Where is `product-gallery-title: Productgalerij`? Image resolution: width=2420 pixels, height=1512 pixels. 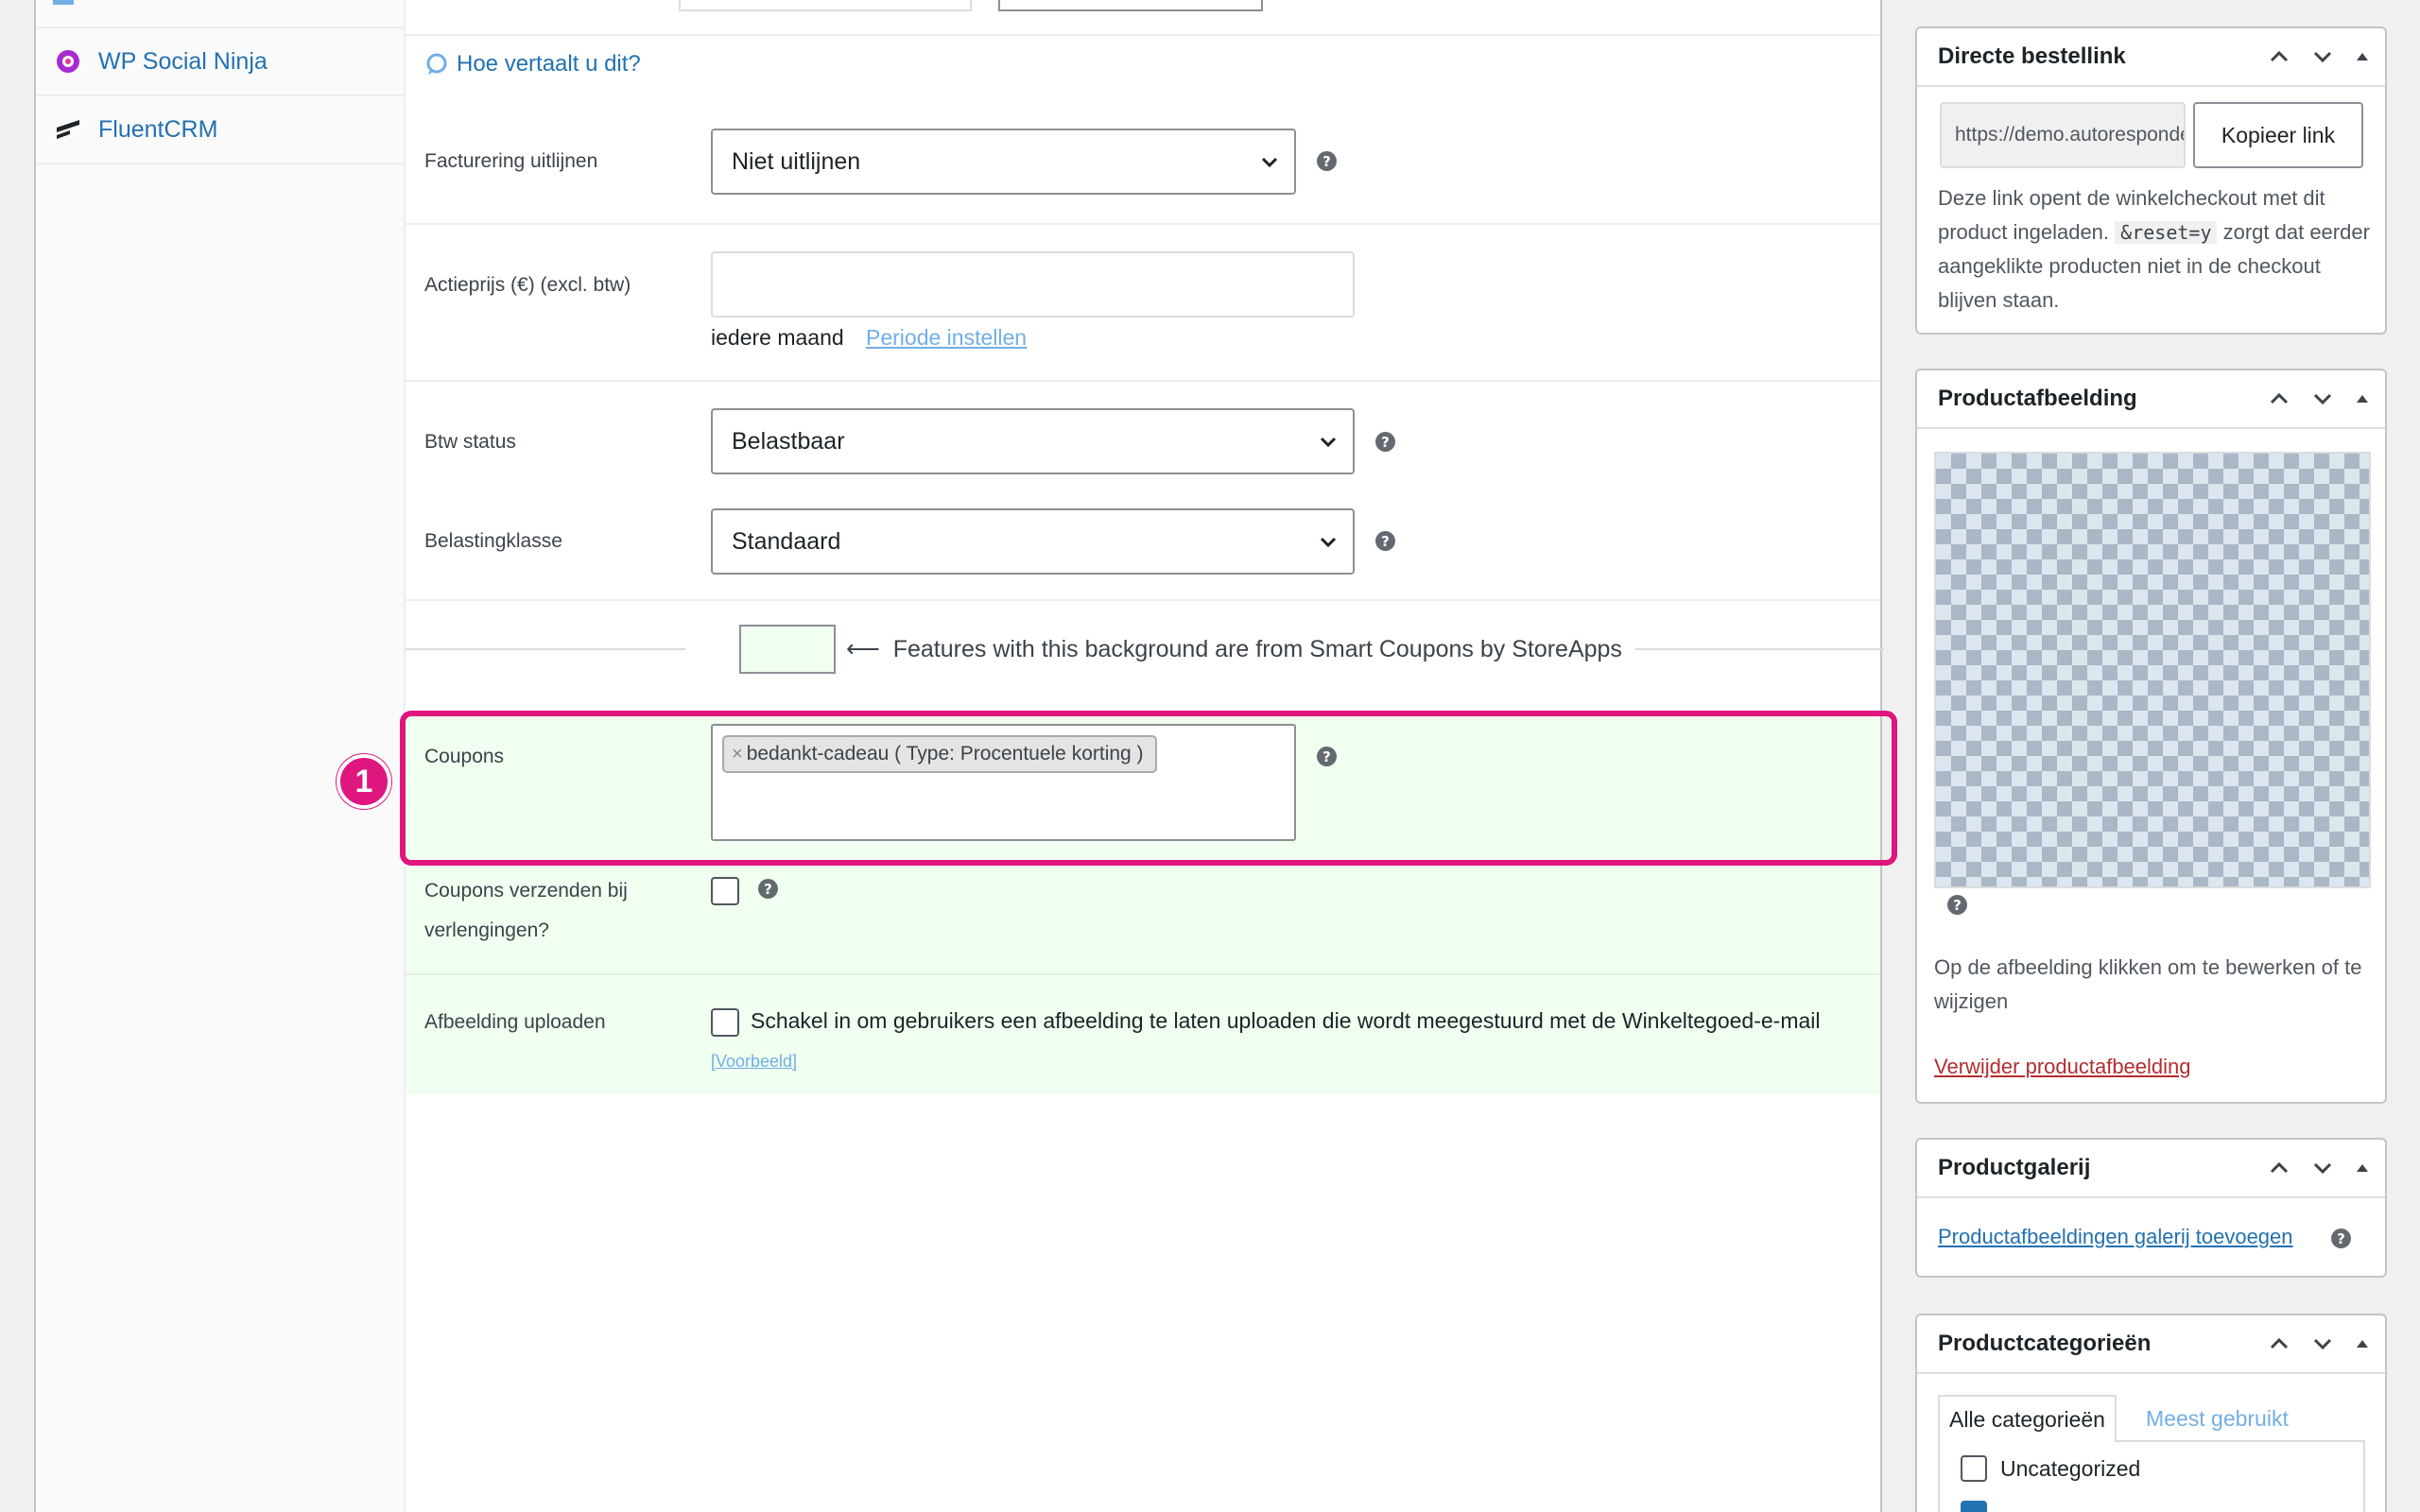 product-gallery-title: Productgalerij is located at coordinates (2014, 1167).